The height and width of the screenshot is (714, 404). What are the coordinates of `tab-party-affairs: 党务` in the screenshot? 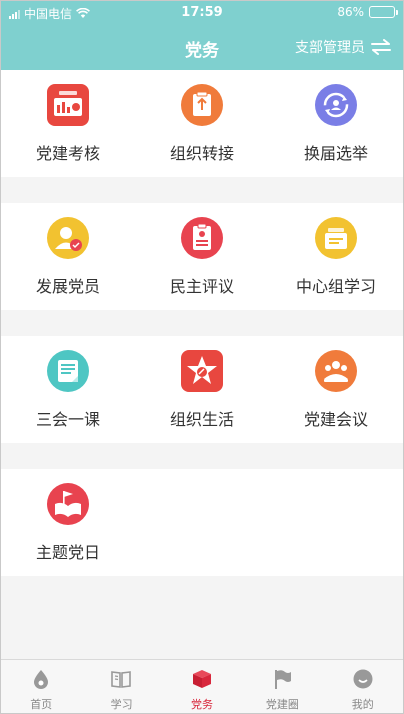 It's located at (202, 687).